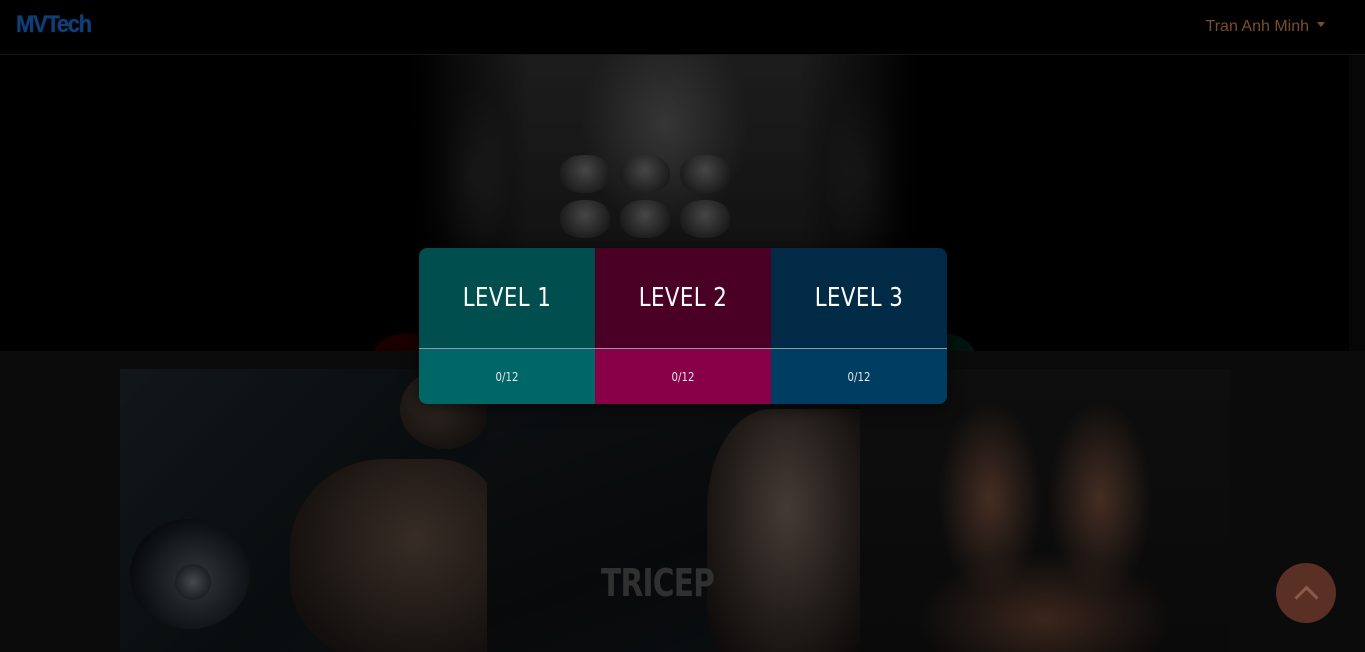 The image size is (1365, 652). I want to click on category-label: TRICEP, so click(658, 583).